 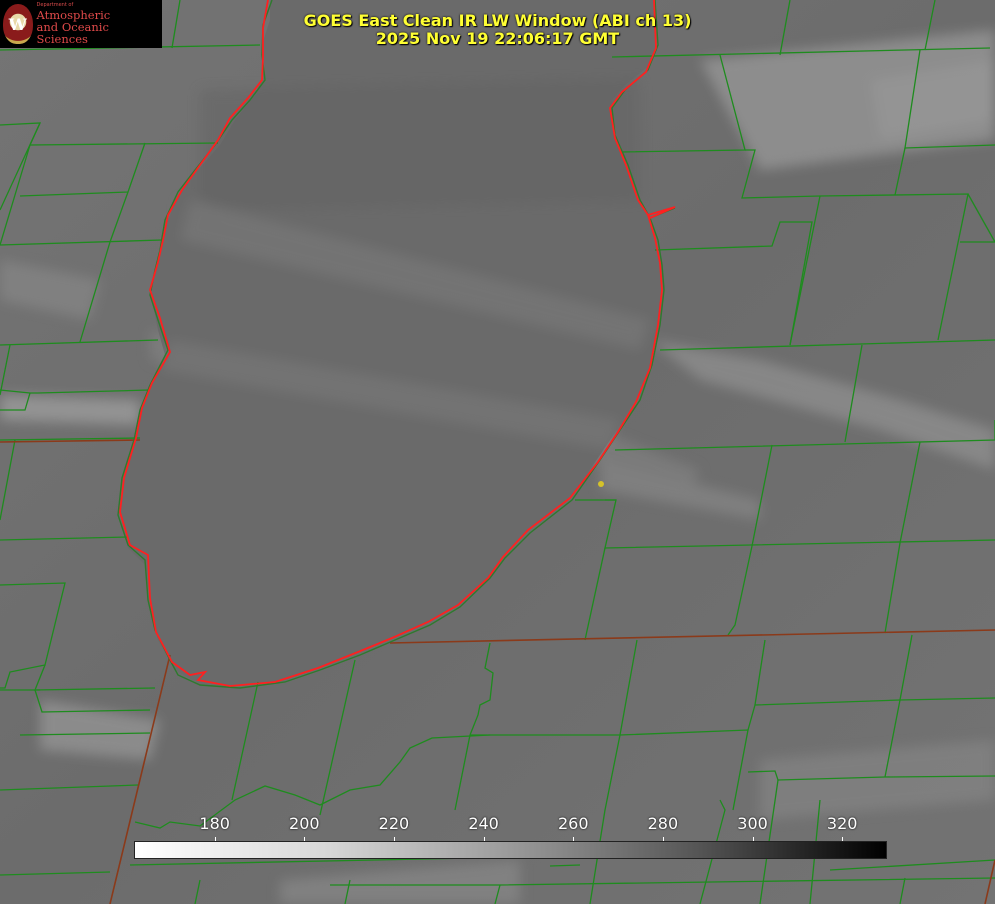 What do you see at coordinates (663, 823) in the screenshot?
I see `colorbar-tick-label: 280` at bounding box center [663, 823].